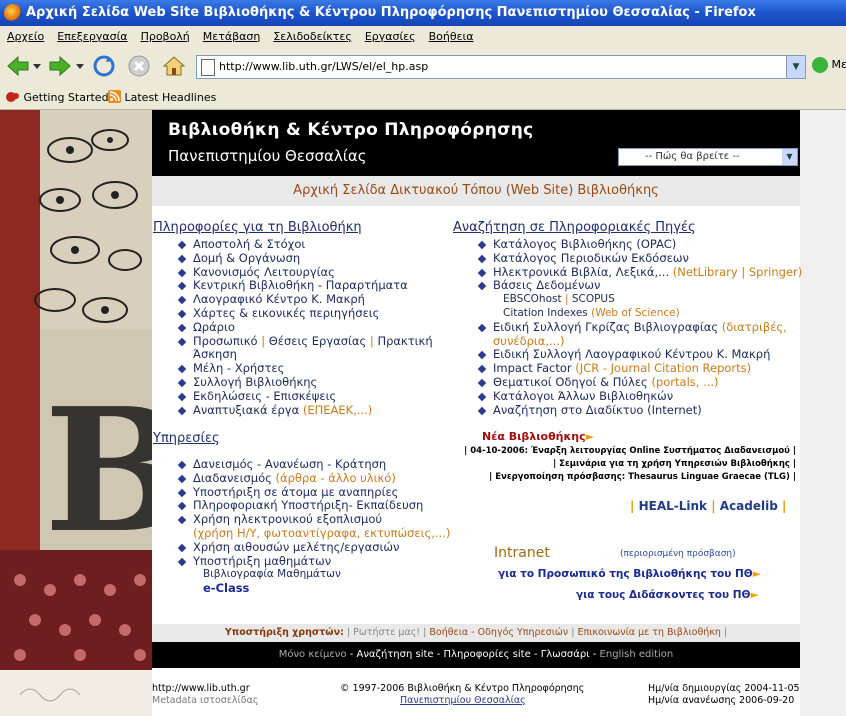 Image resolution: width=846 pixels, height=716 pixels. I want to click on ask-us-link: Ρωτήστε μας!, so click(386, 632).